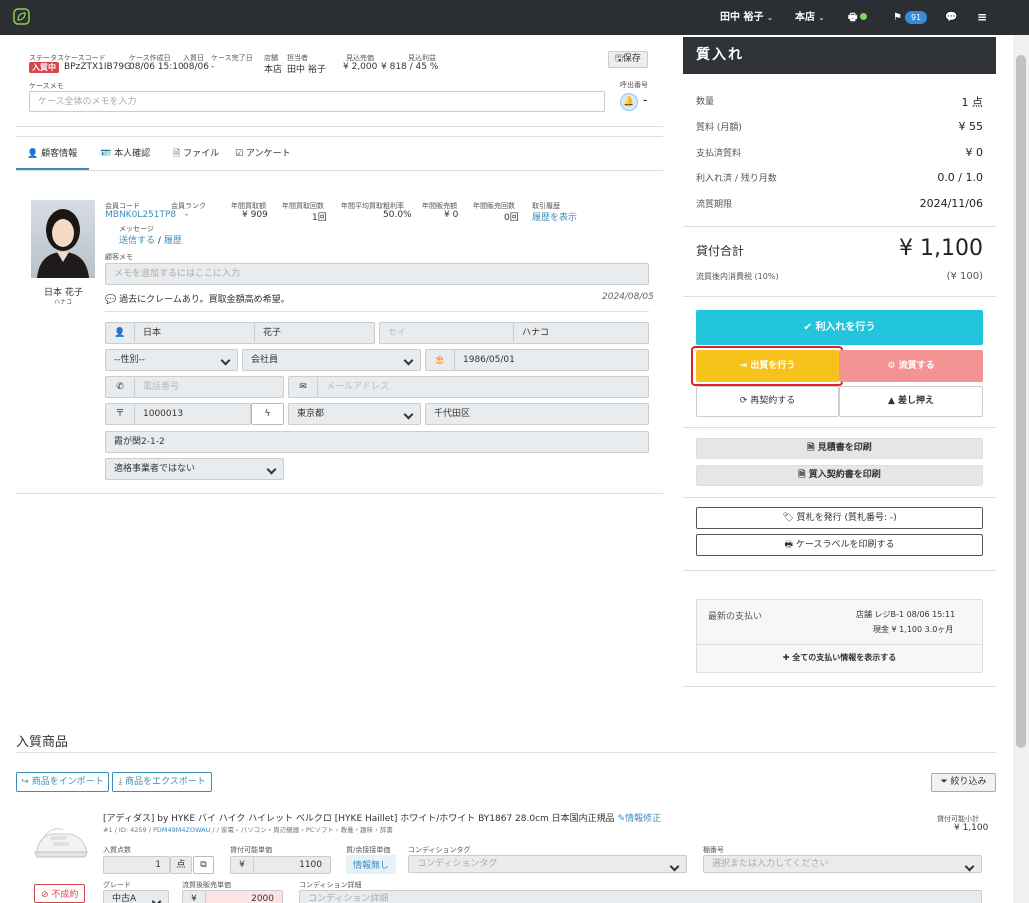 This screenshot has height=903, width=1029. What do you see at coordinates (194, 469) in the screenshot?
I see `invoice-status-select: 適格事業者ではない` at bounding box center [194, 469].